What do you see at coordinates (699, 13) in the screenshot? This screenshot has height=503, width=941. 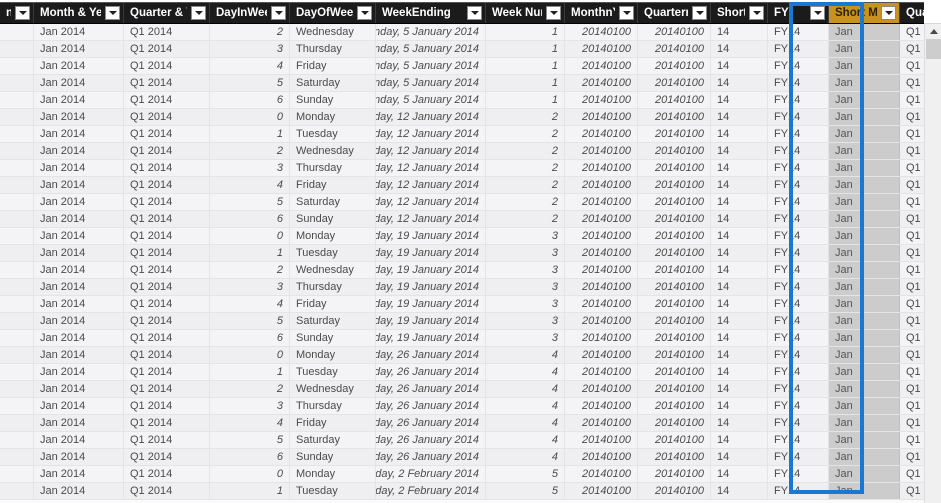 I see `filter-dropdown-button-quartern_year` at bounding box center [699, 13].